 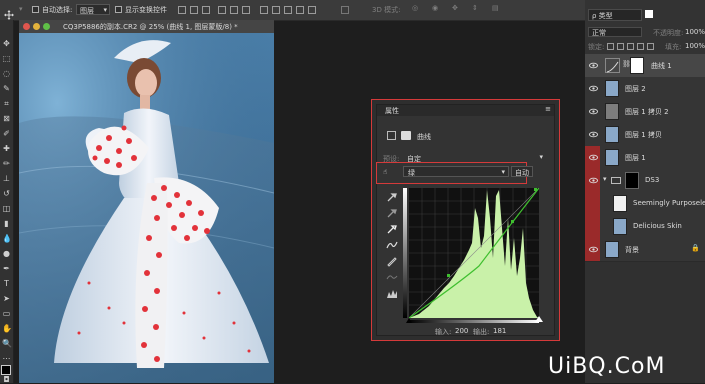 What do you see at coordinates (392, 245) in the screenshot?
I see `curve-edit-points-icon` at bounding box center [392, 245].